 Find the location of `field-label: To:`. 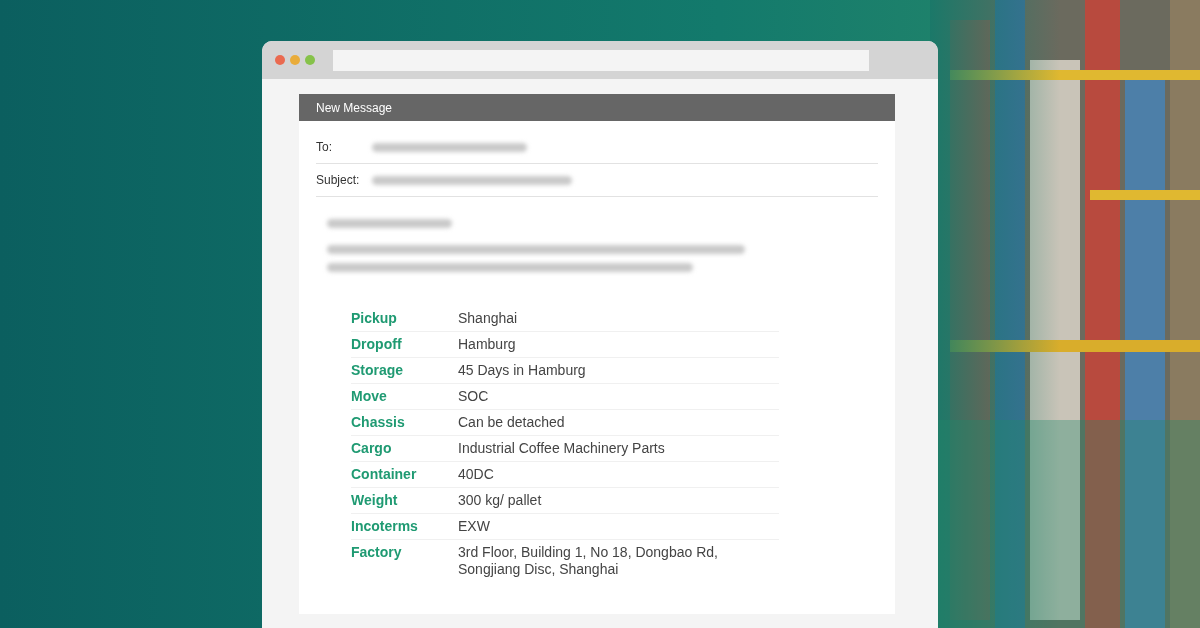

field-label: To: is located at coordinates (324, 147).